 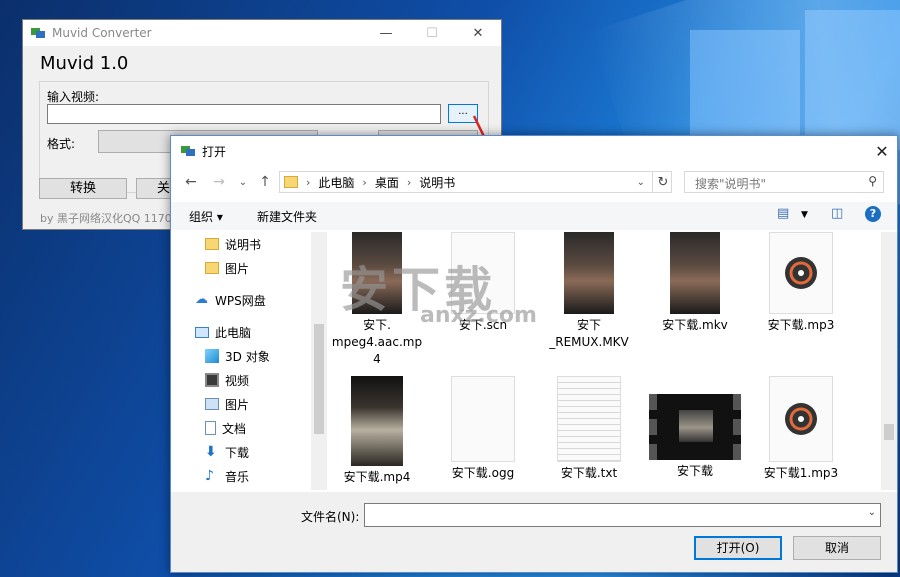 I want to click on cube-icon, so click(x=212, y=356).